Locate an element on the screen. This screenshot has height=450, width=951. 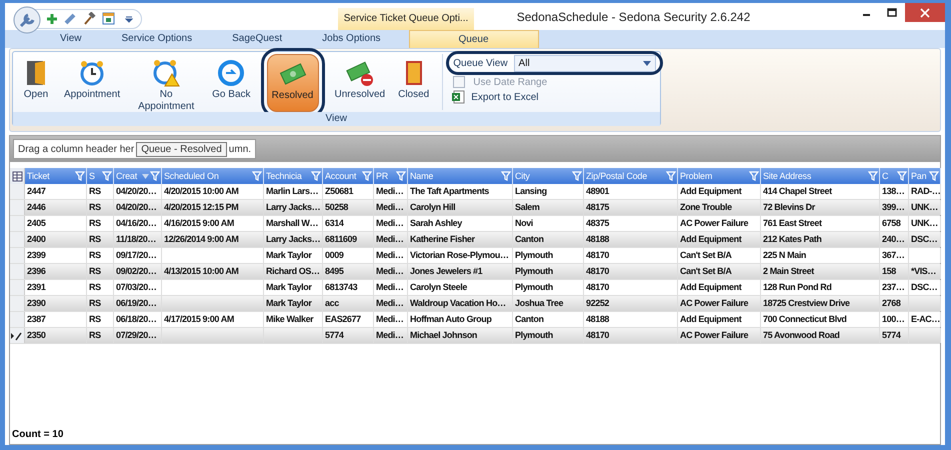
column-header: Ticket is located at coordinates (56, 176).